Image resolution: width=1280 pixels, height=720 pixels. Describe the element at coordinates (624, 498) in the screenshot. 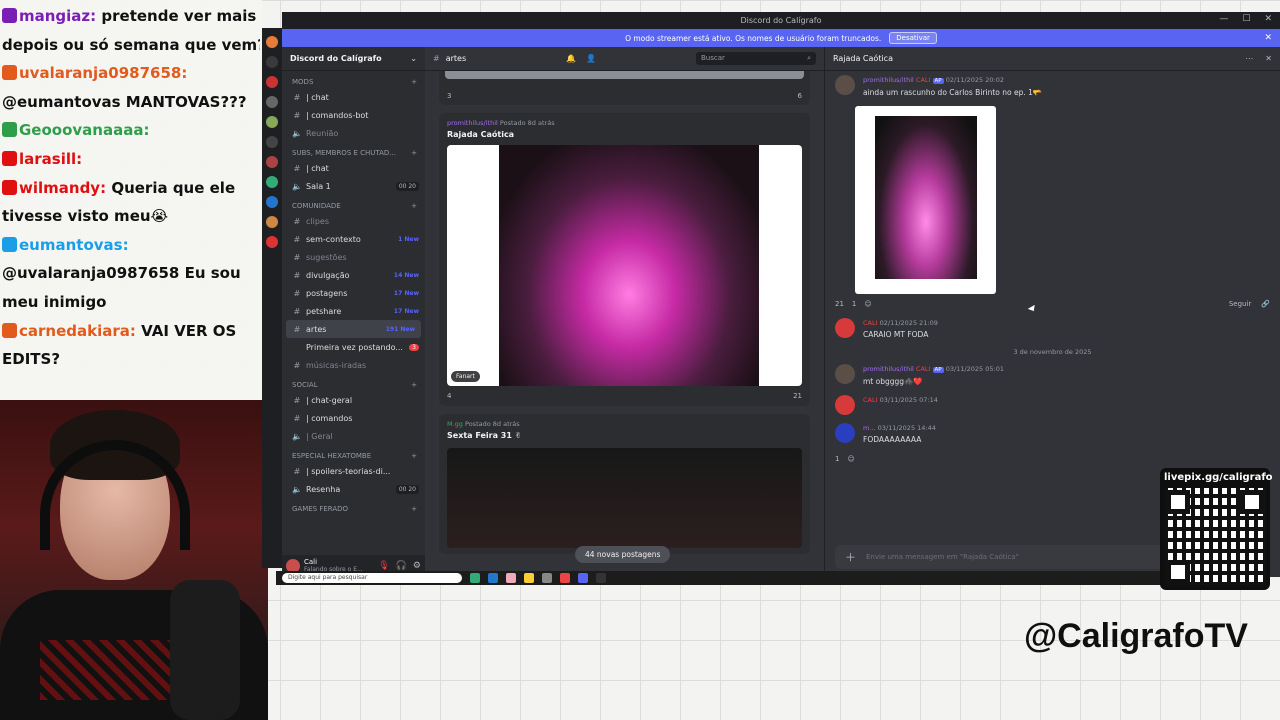

I see `post-image` at that location.